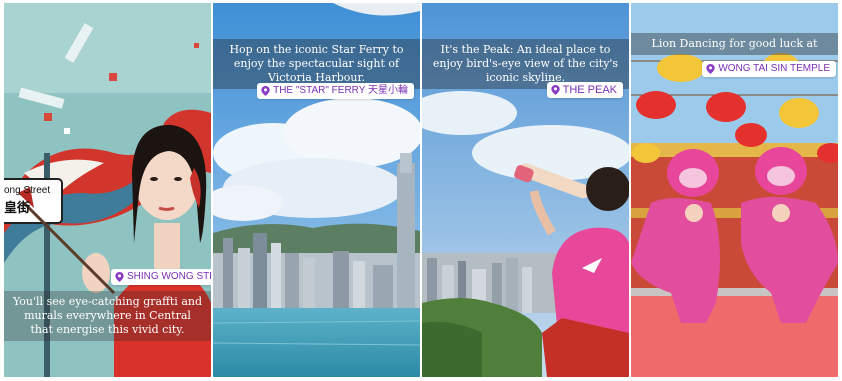  I want to click on location-label: THE "STAR" FERRY 天星小輪, so click(340, 90).